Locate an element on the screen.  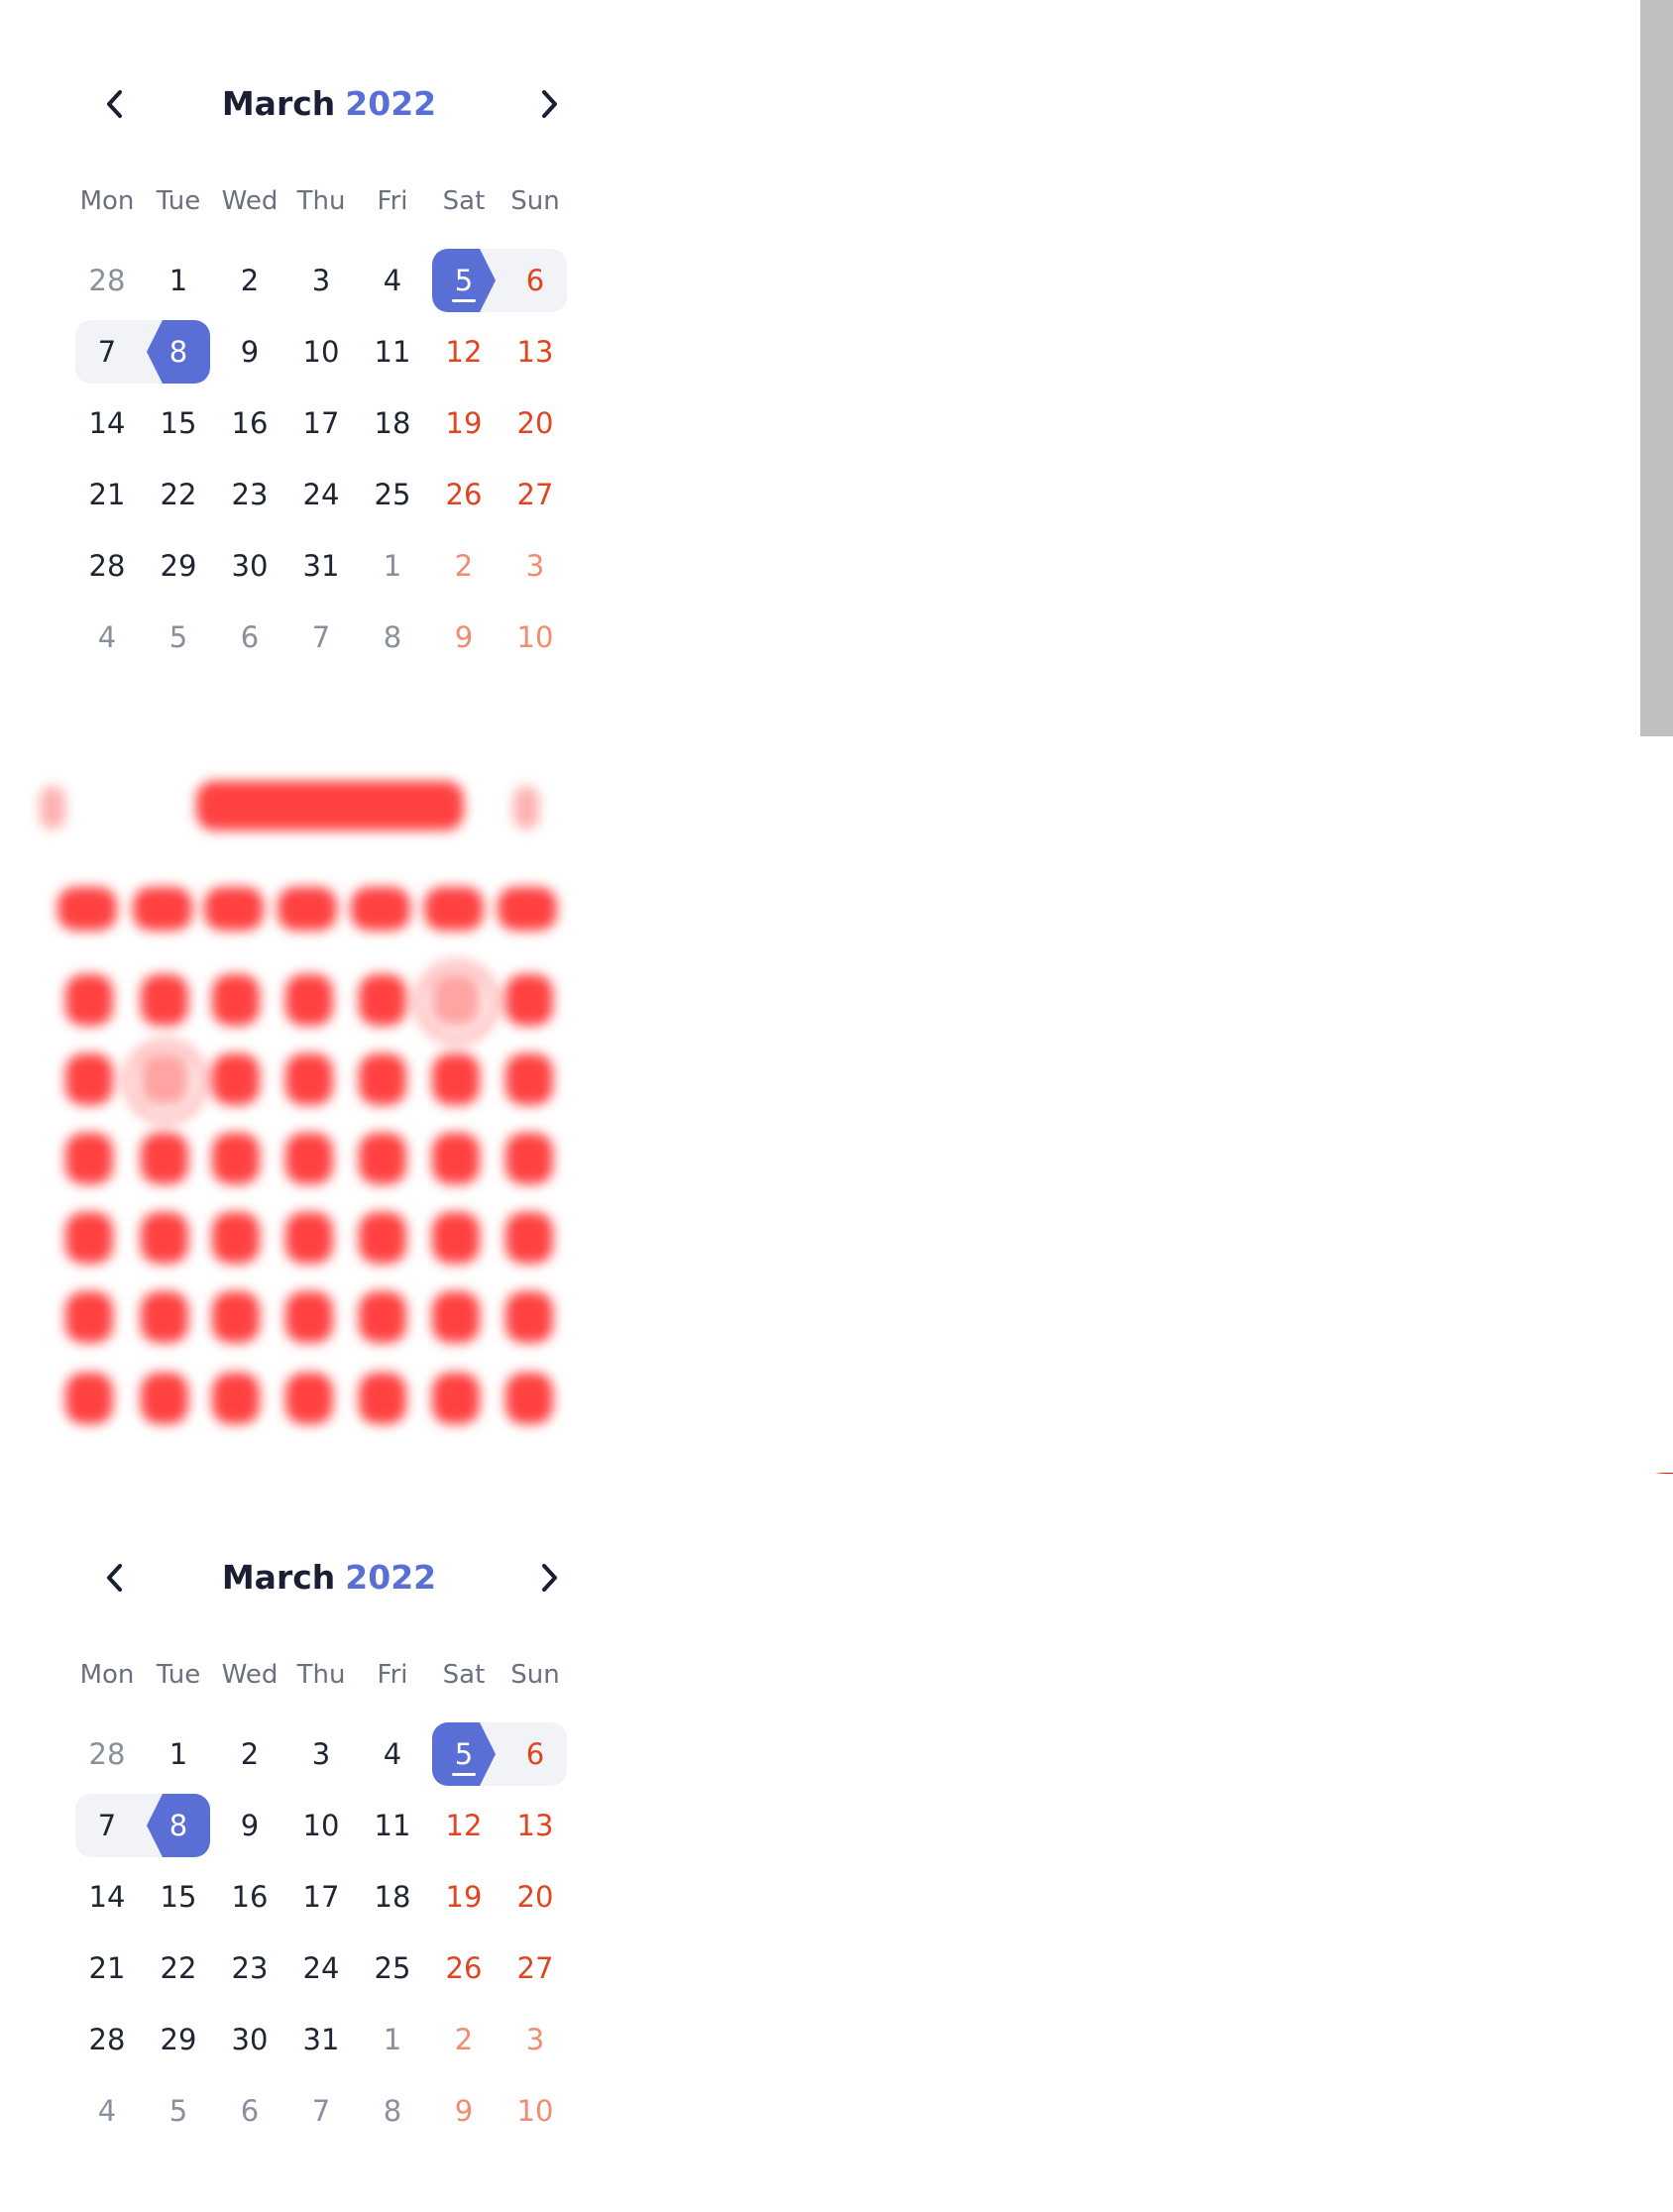
day-number: 25 is located at coordinates (393, 494).